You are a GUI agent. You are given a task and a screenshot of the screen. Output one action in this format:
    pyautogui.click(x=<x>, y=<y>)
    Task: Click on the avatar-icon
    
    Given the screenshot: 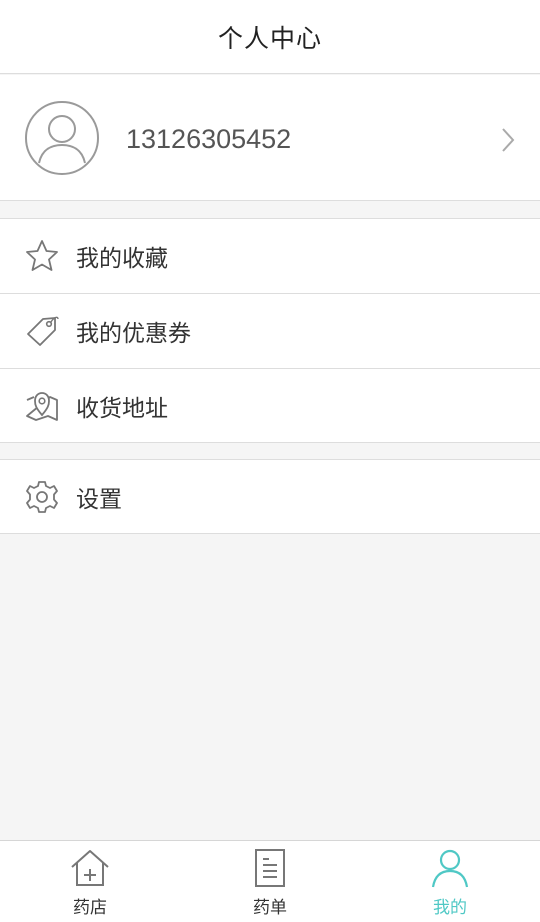 What is the action you would take?
    pyautogui.click(x=62, y=138)
    